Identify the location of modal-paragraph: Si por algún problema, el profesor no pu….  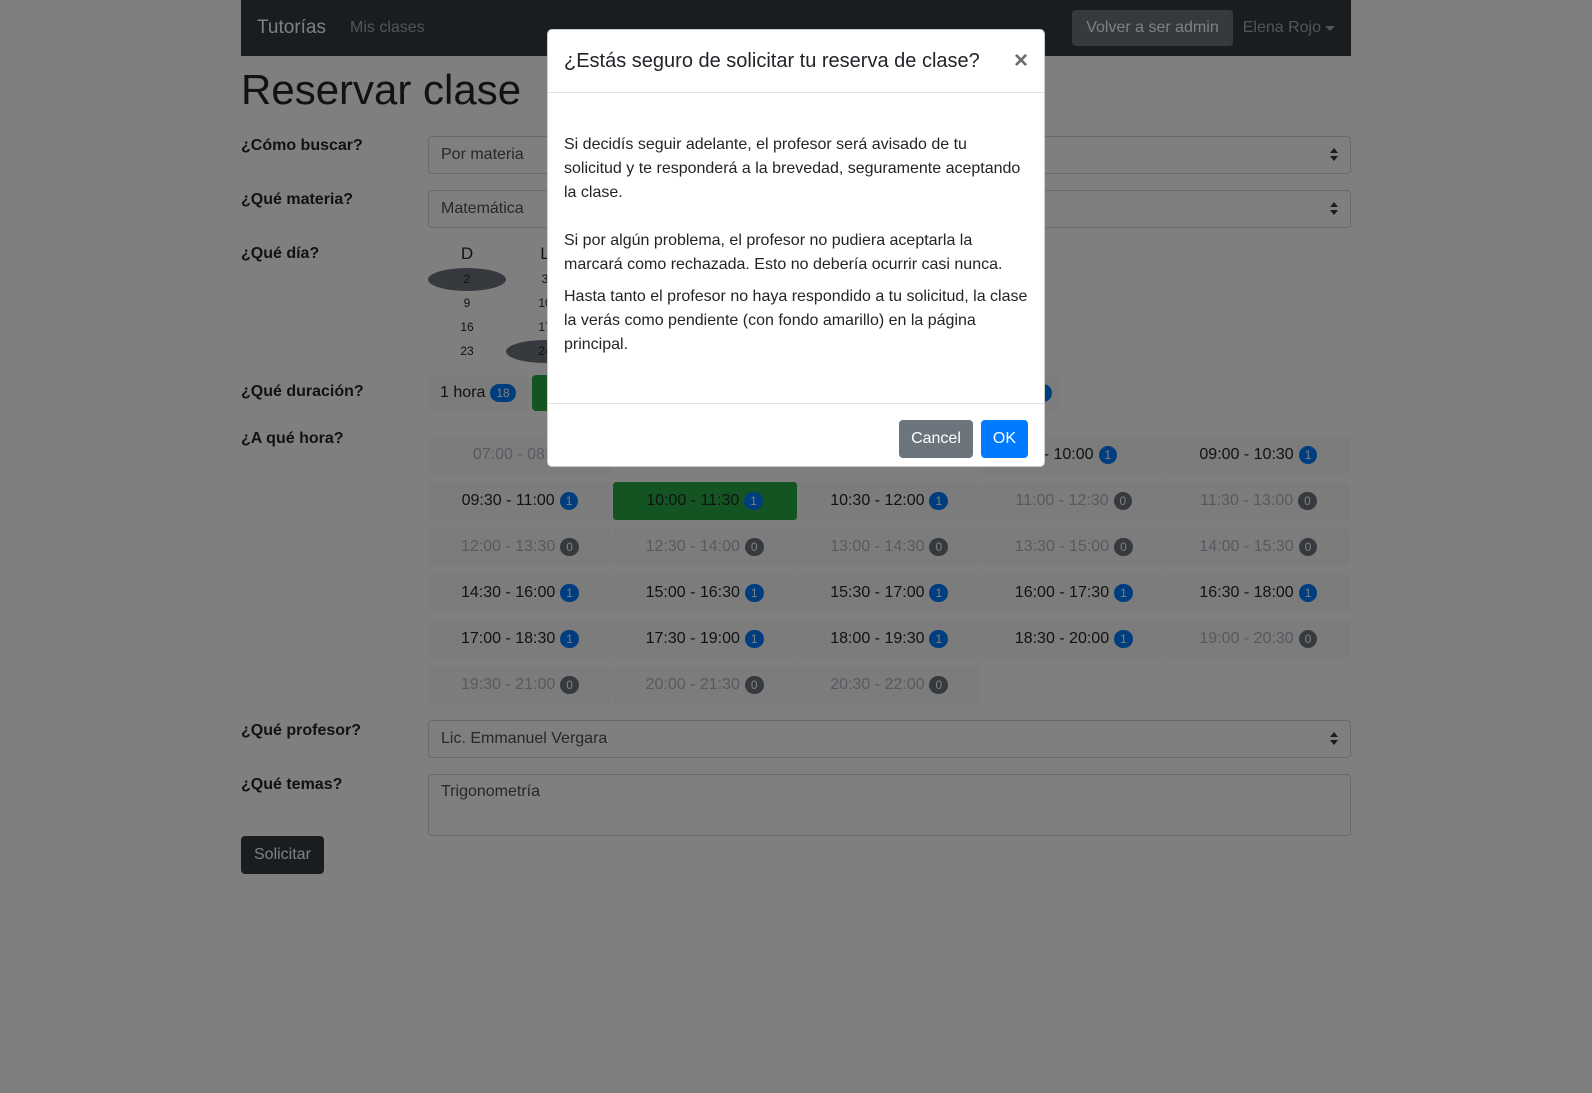
(783, 252).